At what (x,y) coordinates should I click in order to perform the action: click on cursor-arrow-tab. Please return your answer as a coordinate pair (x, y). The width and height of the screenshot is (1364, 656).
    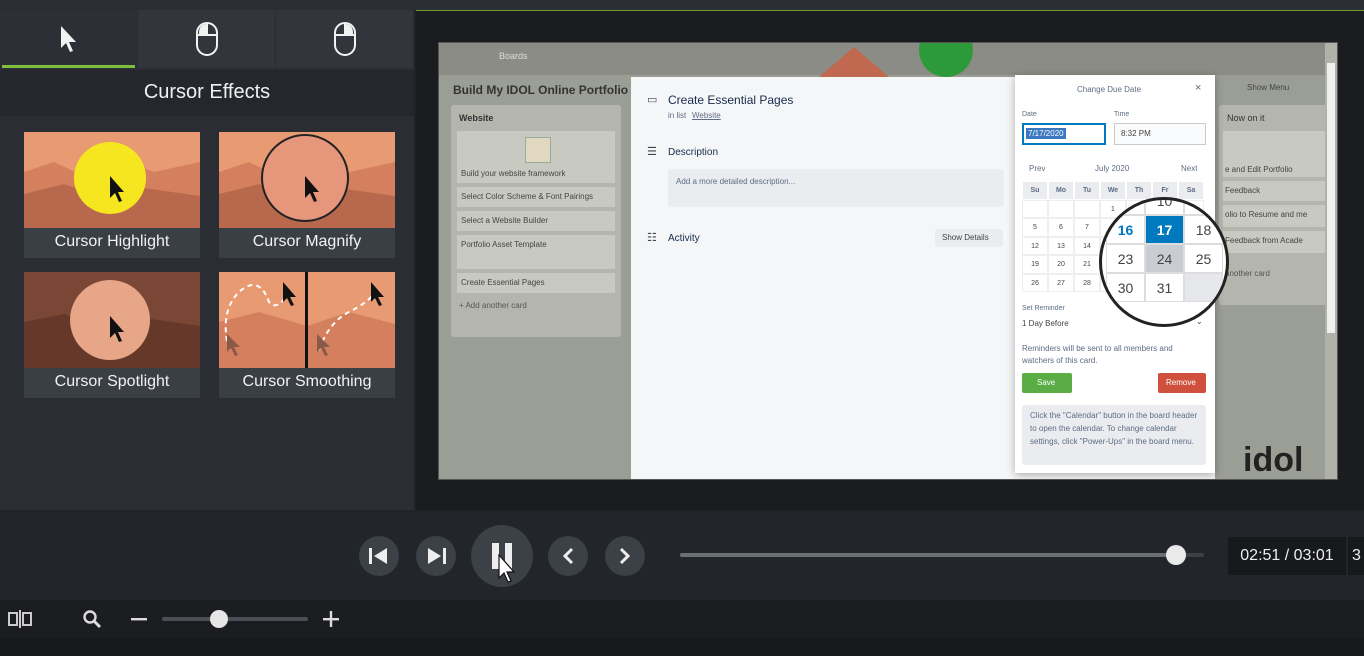
    Looking at the image, I should click on (69, 39).